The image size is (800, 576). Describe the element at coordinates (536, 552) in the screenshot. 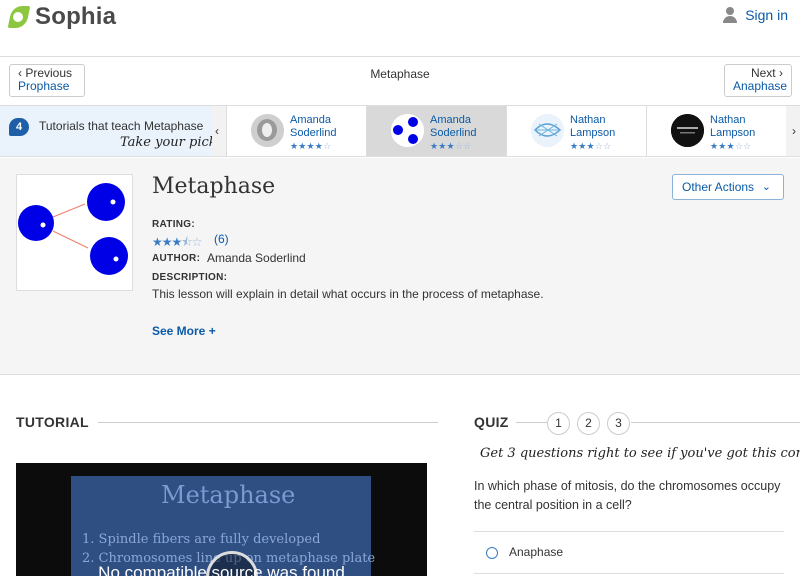

I see `answer-text: Anaphase` at that location.